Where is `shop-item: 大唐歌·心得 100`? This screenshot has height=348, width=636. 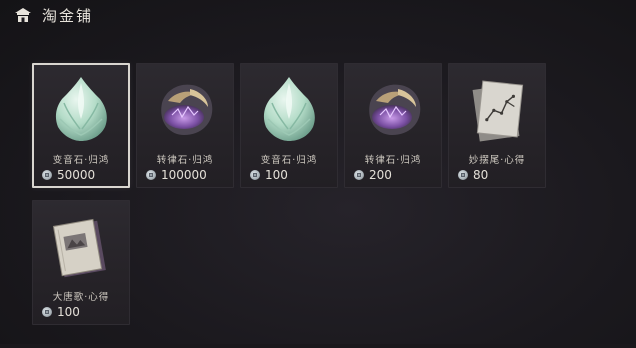 shop-item: 大唐歌·心得 100 is located at coordinates (81, 262).